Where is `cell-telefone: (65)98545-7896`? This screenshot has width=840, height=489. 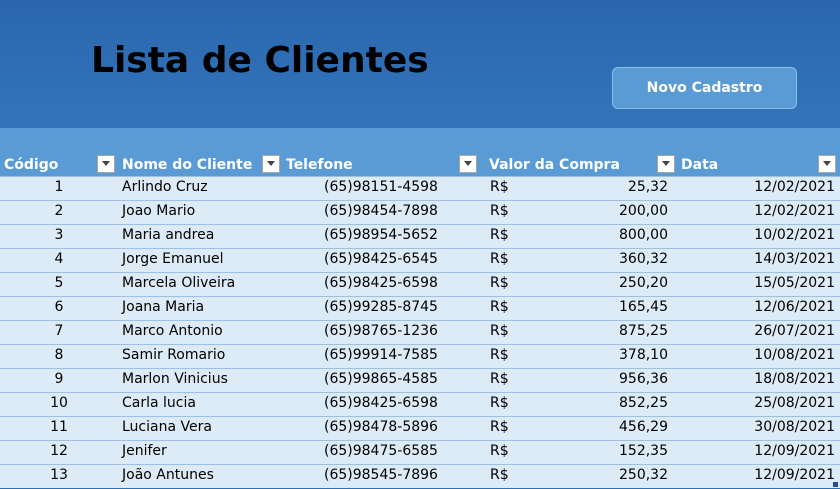
cell-telefone: (65)98545-7896 is located at coordinates (381, 475).